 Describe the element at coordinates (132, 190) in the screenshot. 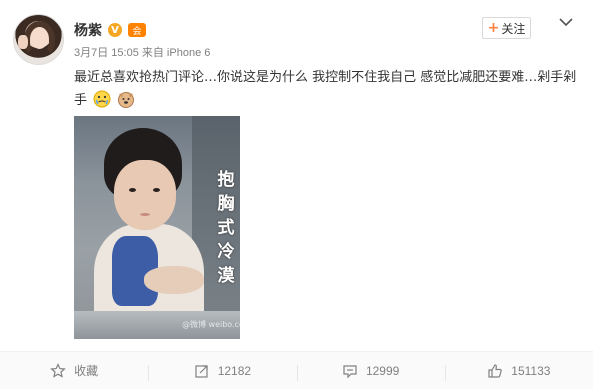

I see `child-eye-left` at that location.